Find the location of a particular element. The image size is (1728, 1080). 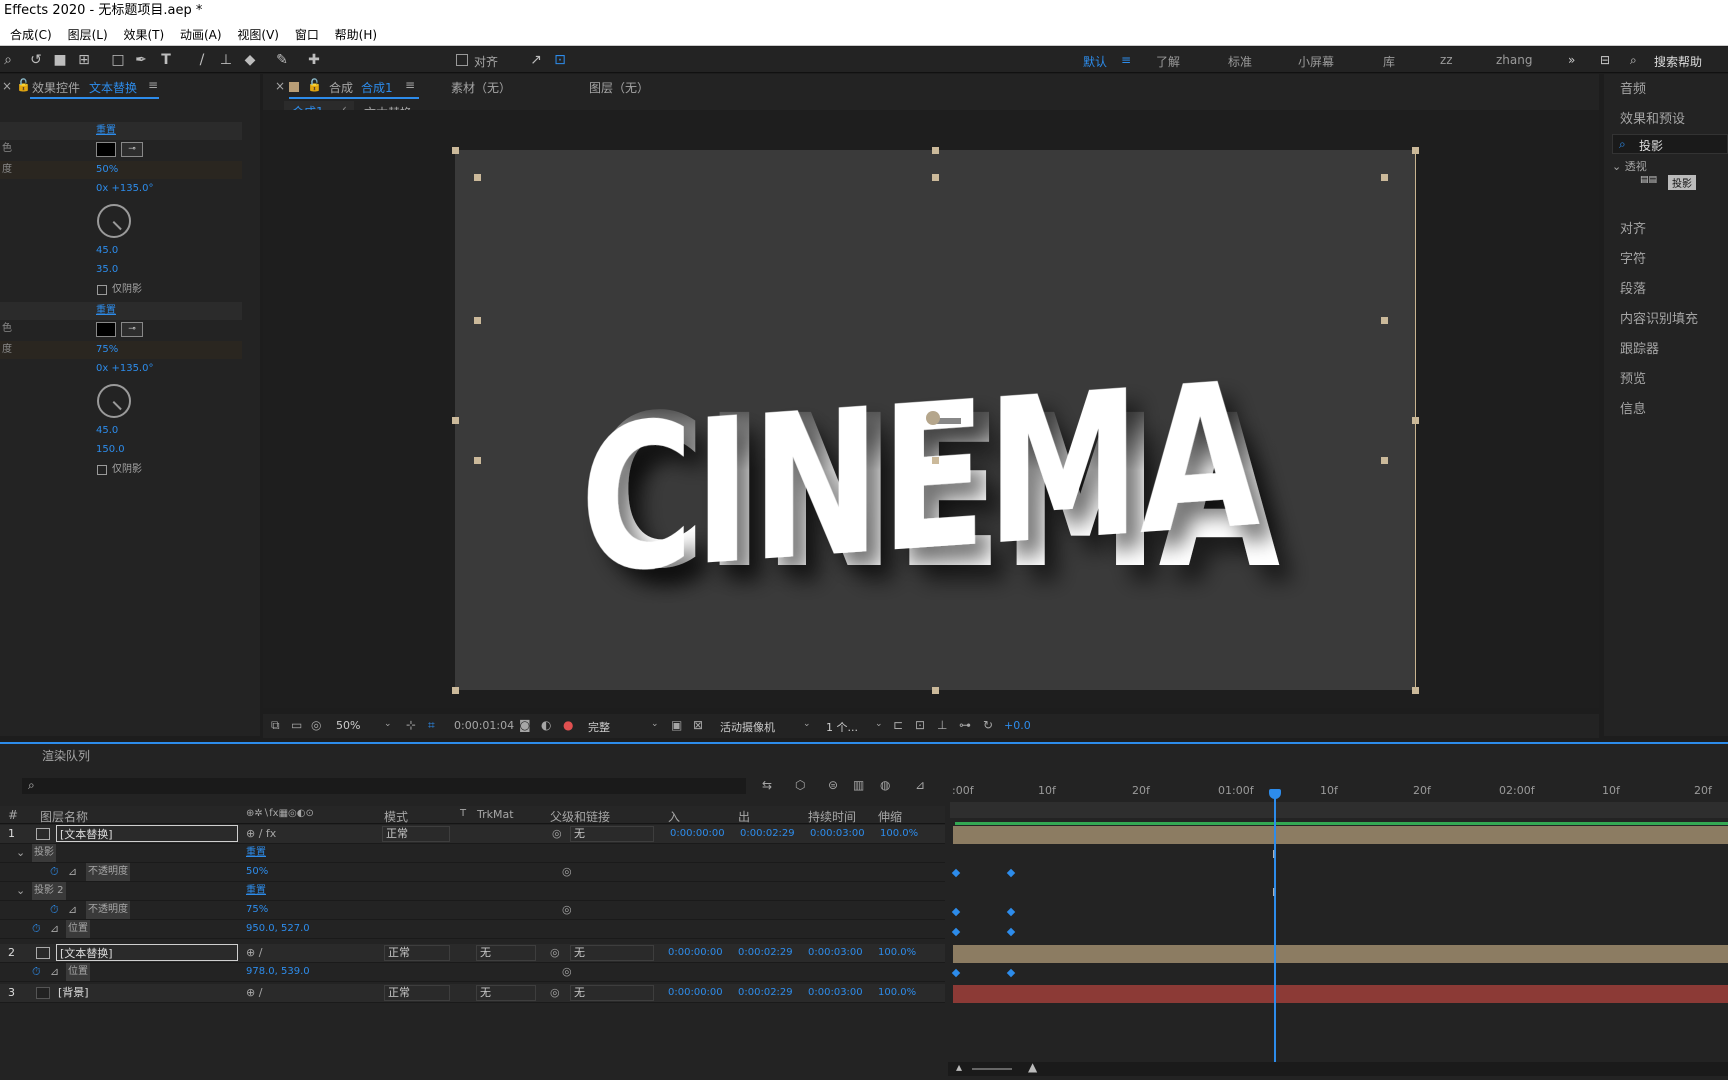

layer-switches: ⊕ ∕ is located at coordinates (254, 993).